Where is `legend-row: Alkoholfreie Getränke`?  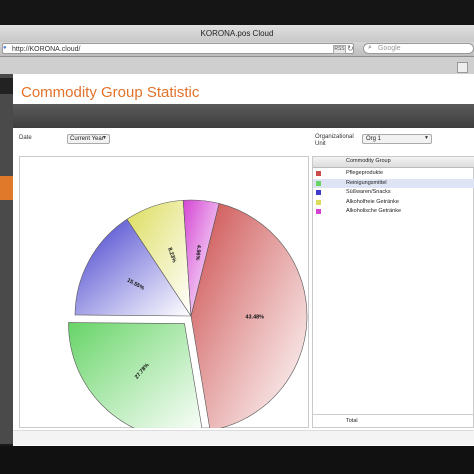 legend-row: Alkoholfreie Getränke is located at coordinates (393, 202).